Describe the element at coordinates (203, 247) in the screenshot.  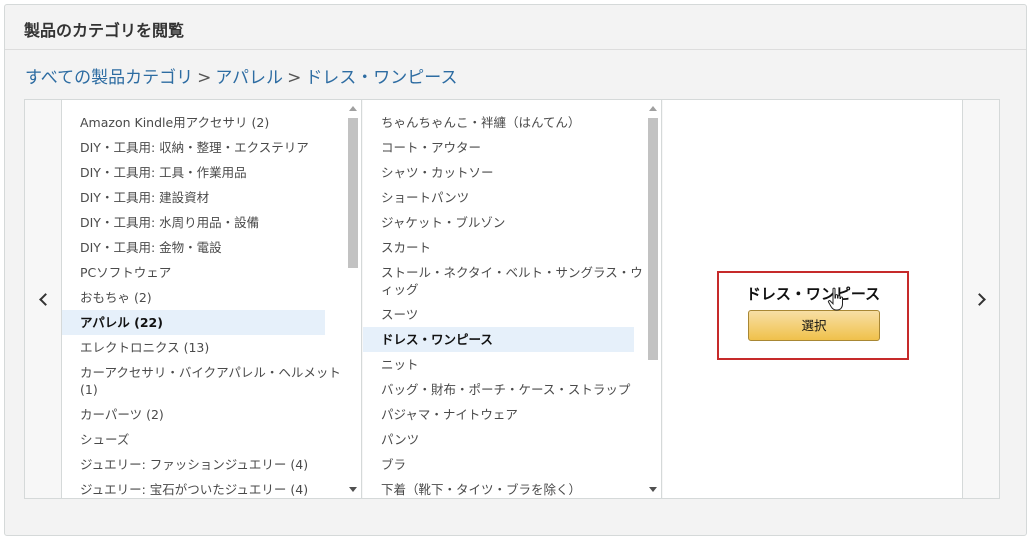
I see `list-item: DIY・工具用: 金物・電設` at that location.